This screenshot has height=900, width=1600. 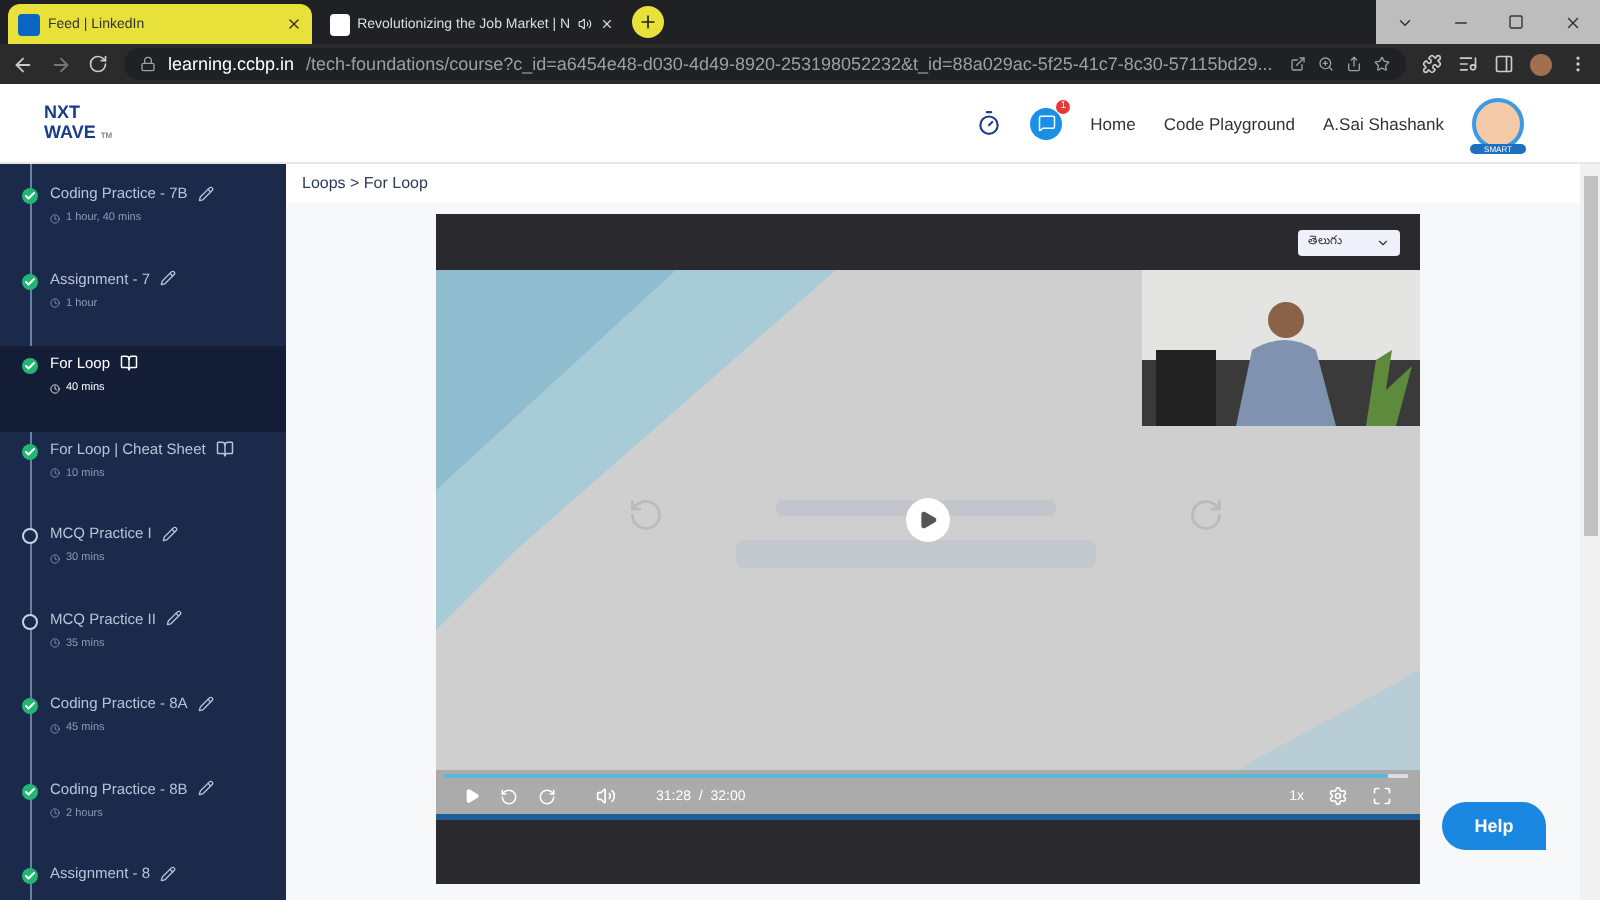 I want to click on chevron-icon, so click(x=1383, y=242).